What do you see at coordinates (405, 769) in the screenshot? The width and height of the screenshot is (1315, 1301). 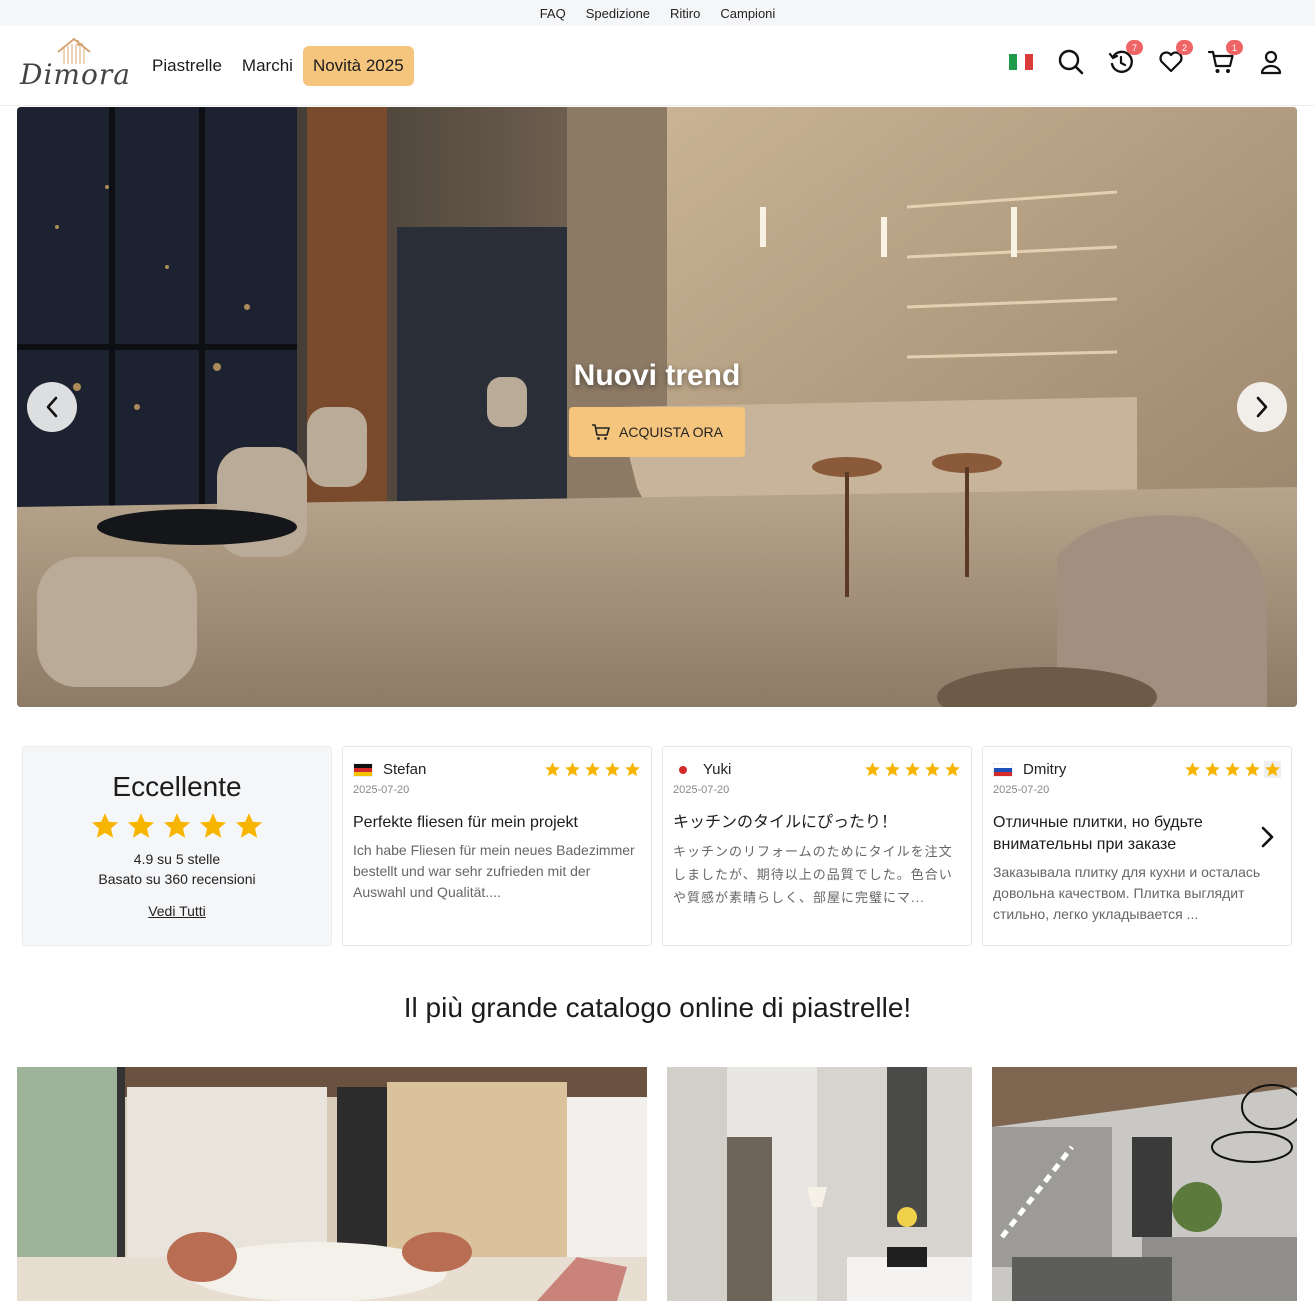 I see `reviewer-name: Stefan` at bounding box center [405, 769].